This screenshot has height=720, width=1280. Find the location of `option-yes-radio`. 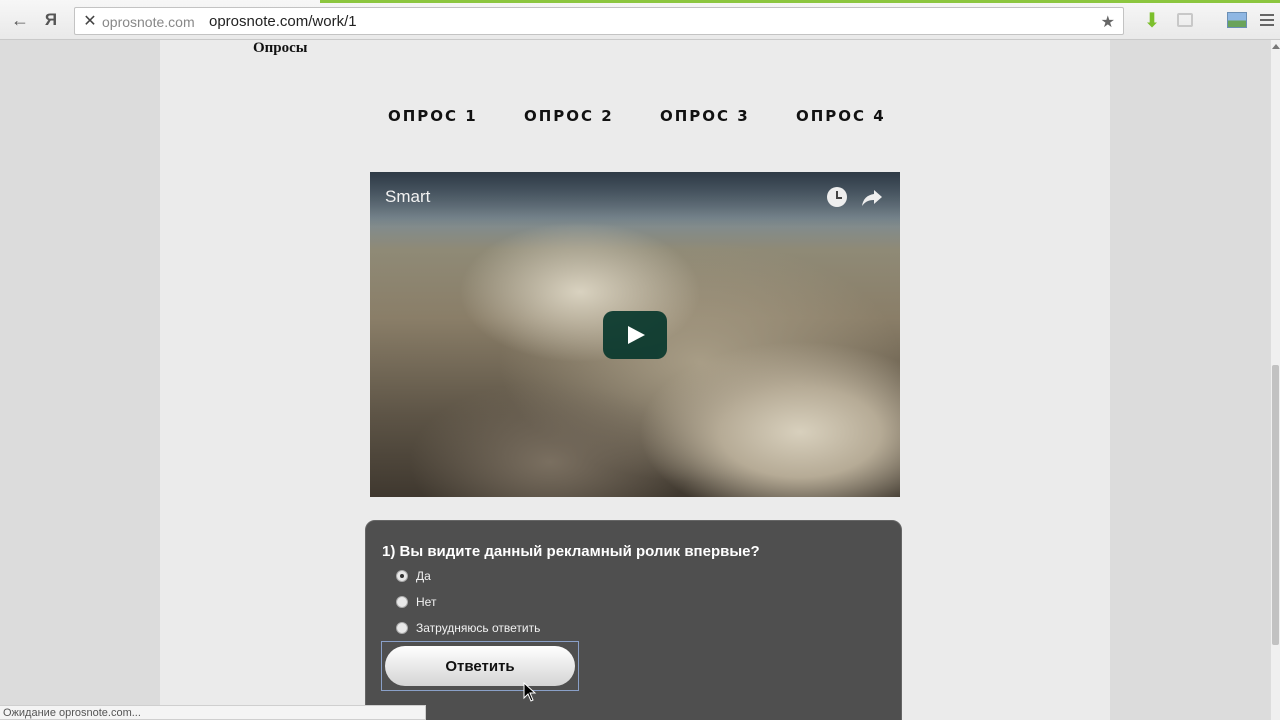

option-yes-radio is located at coordinates (402, 576).